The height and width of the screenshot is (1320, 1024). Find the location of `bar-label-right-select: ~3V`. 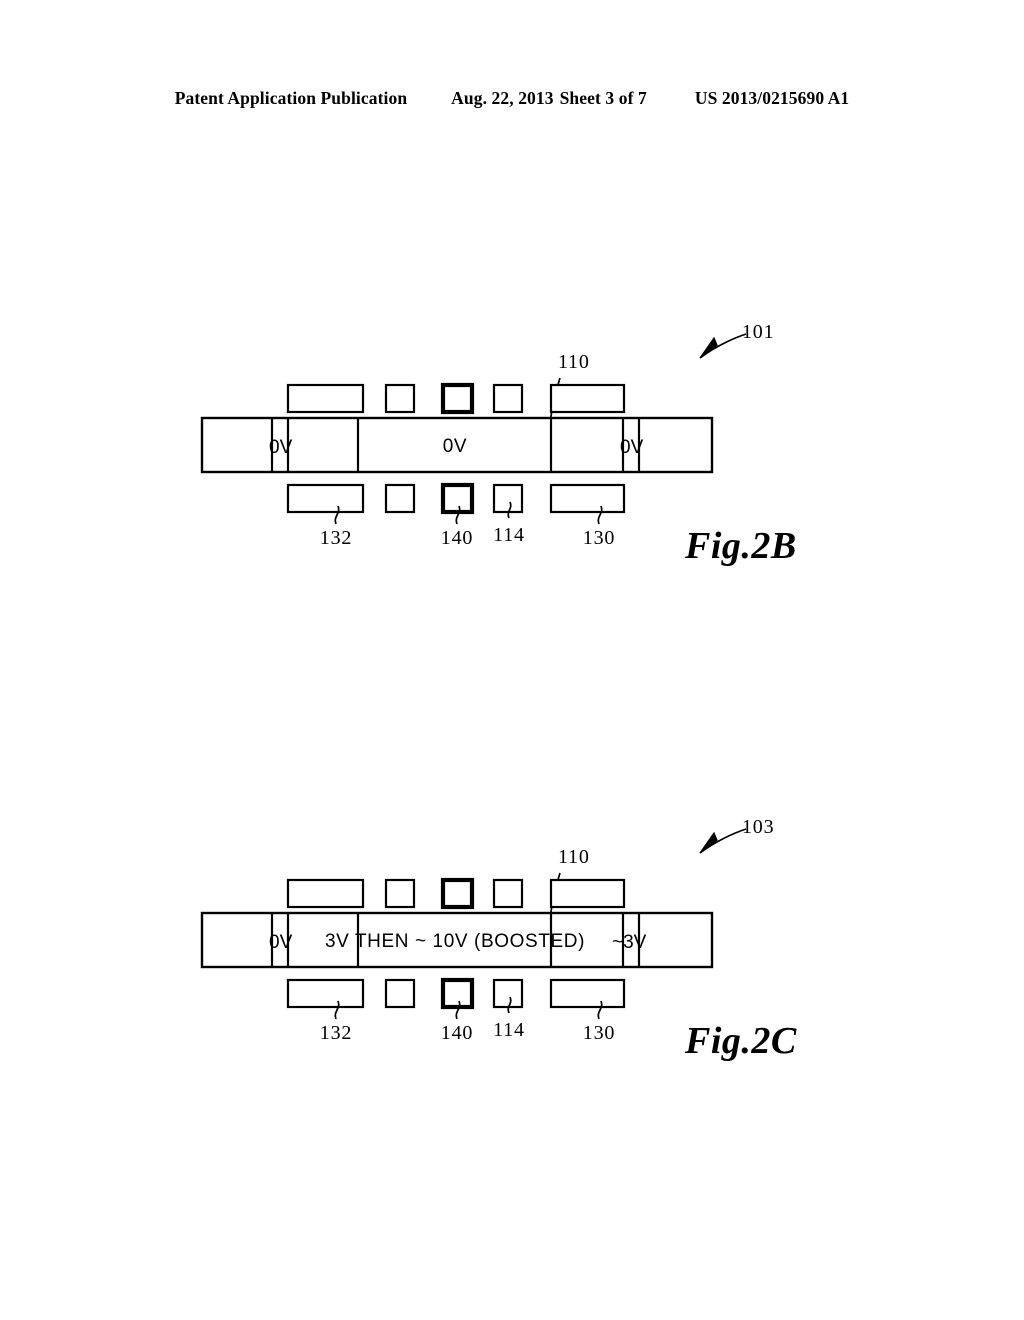

bar-label-right-select: ~3V is located at coordinates (629, 942).